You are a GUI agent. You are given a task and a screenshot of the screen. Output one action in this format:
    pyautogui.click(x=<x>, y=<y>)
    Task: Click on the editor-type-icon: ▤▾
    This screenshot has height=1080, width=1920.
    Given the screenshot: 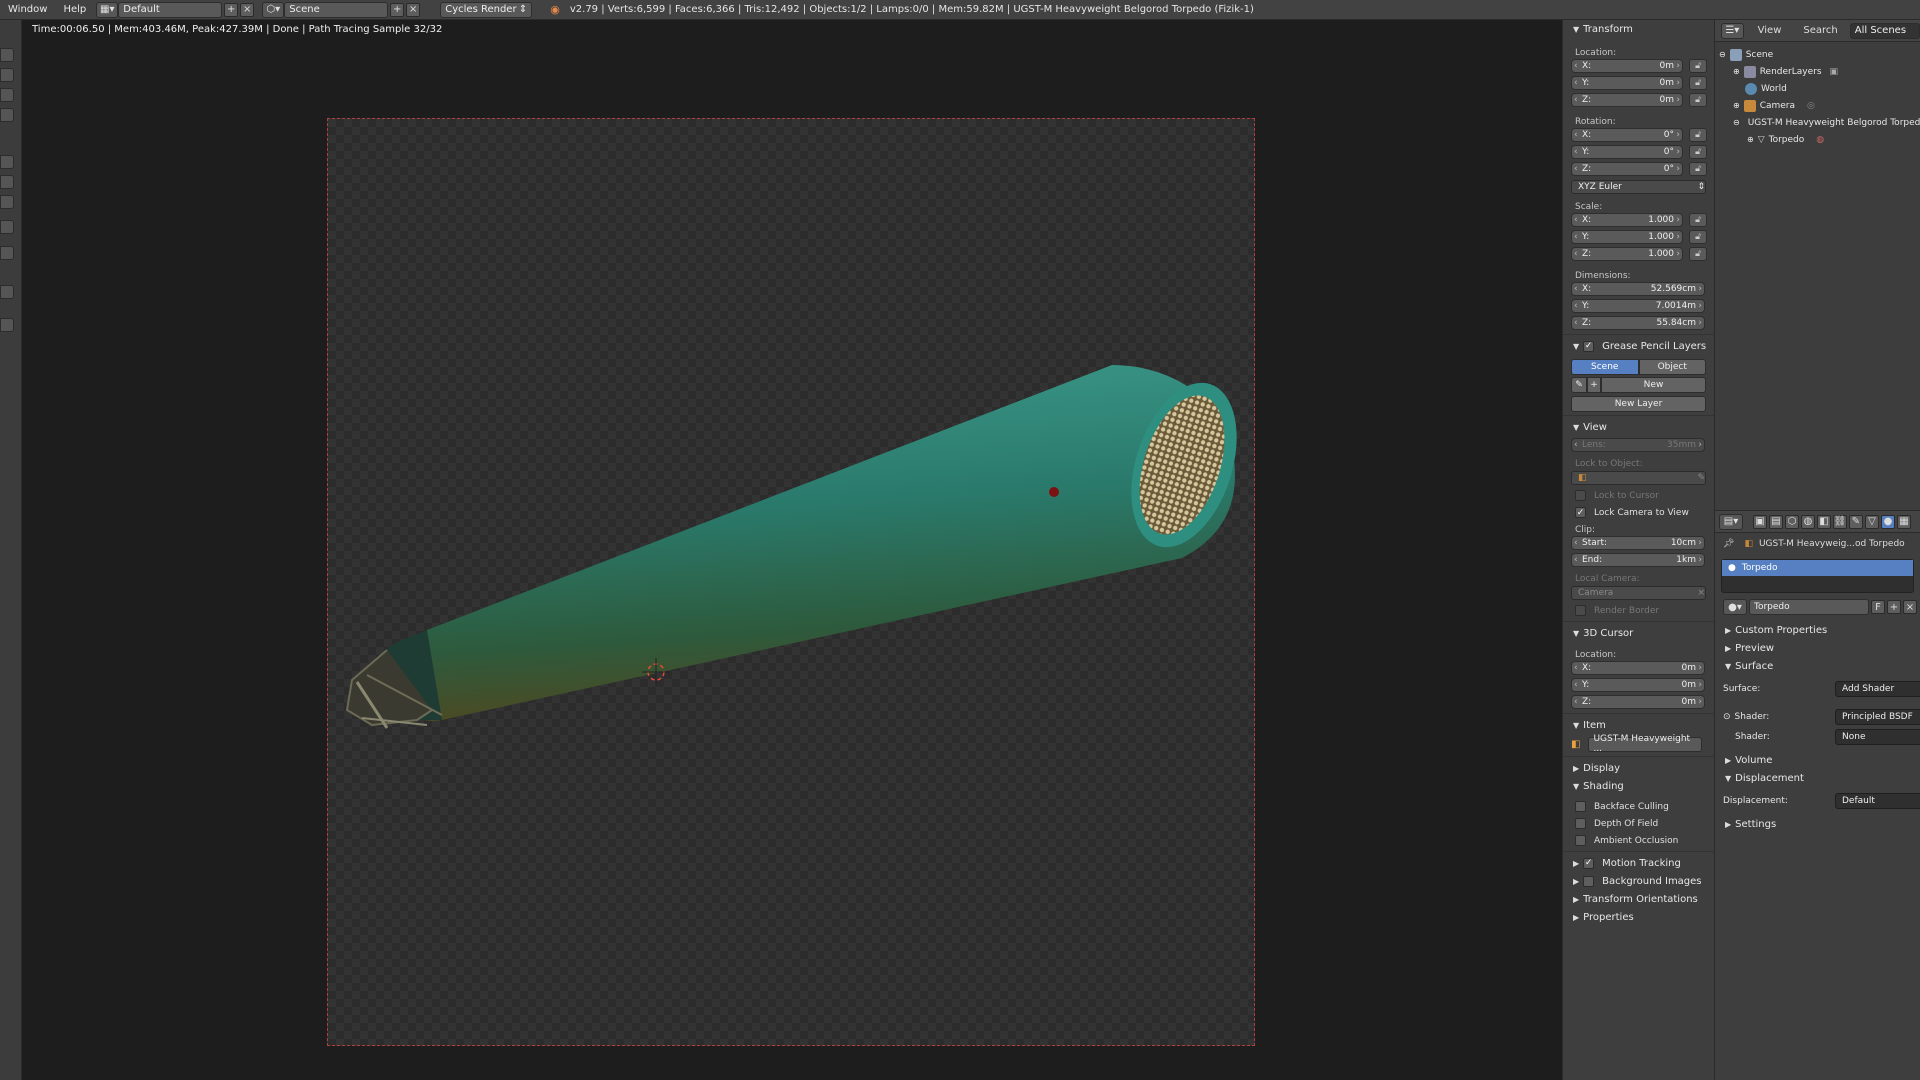 What is the action you would take?
    pyautogui.click(x=1731, y=521)
    